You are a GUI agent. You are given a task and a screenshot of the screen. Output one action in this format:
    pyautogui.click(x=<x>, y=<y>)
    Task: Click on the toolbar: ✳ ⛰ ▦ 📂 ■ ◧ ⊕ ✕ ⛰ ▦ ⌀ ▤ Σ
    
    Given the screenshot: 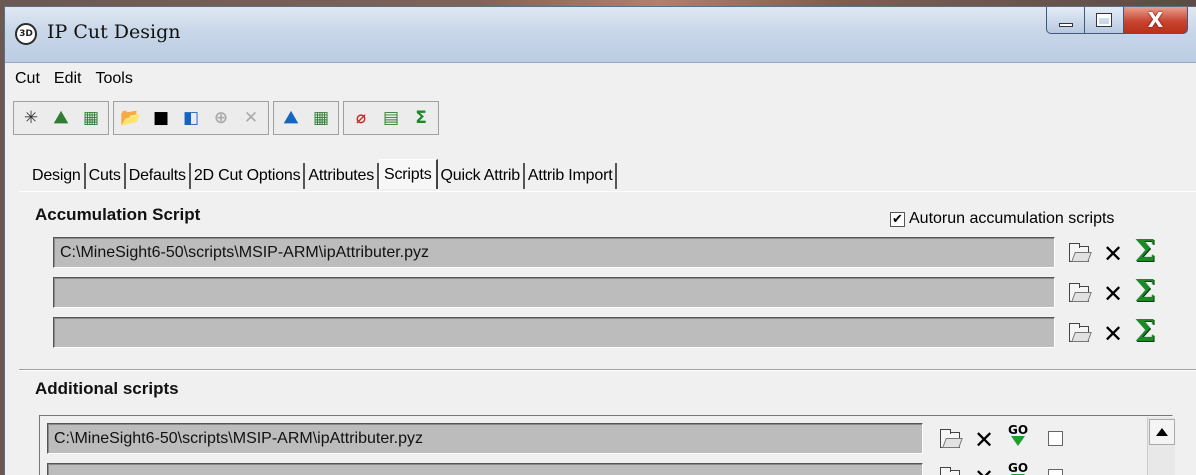 What is the action you would take?
    pyautogui.click(x=228, y=118)
    